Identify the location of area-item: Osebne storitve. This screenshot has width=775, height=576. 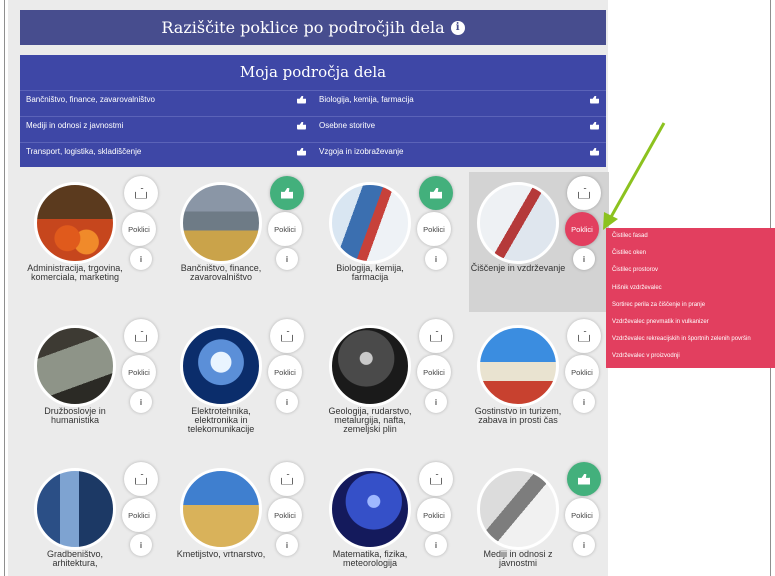
(459, 125).